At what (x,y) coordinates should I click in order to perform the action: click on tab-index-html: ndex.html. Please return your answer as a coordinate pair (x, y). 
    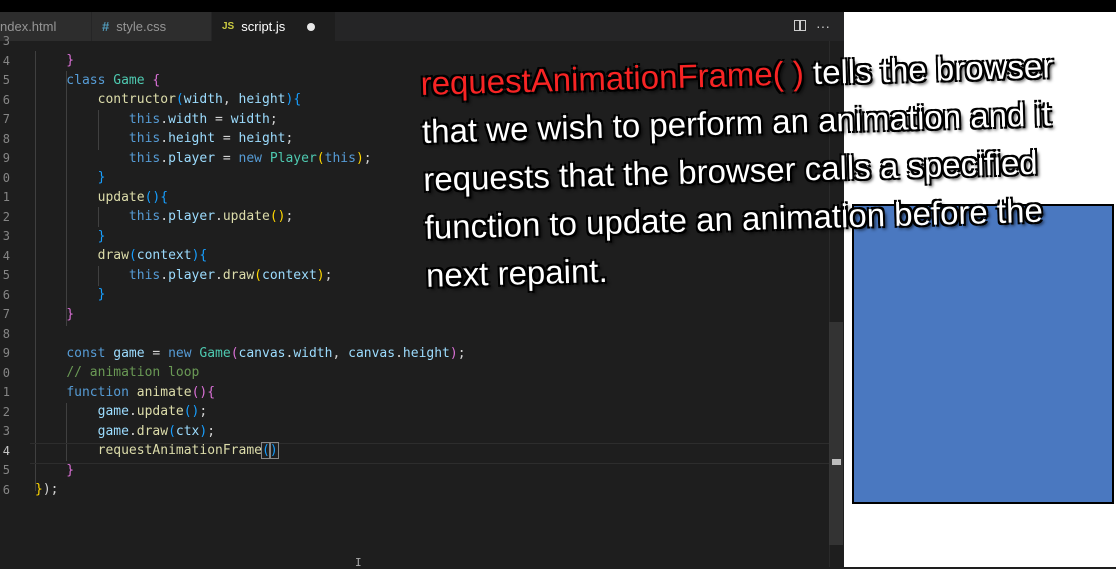
    Looking at the image, I should click on (46, 26).